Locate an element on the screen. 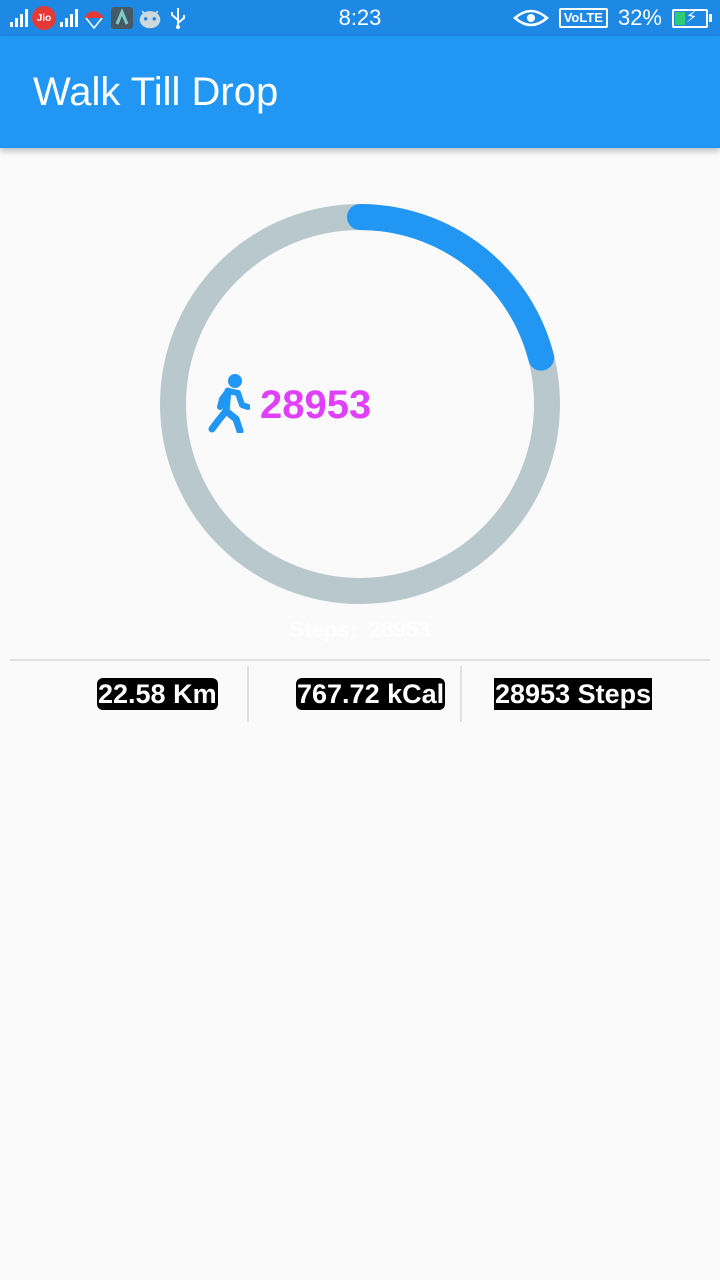 Image resolution: width=720 pixels, height=1280 pixels. status-bar: Jio 8:23 VoLTE 32% ⚡ is located at coordinates (360, 18).